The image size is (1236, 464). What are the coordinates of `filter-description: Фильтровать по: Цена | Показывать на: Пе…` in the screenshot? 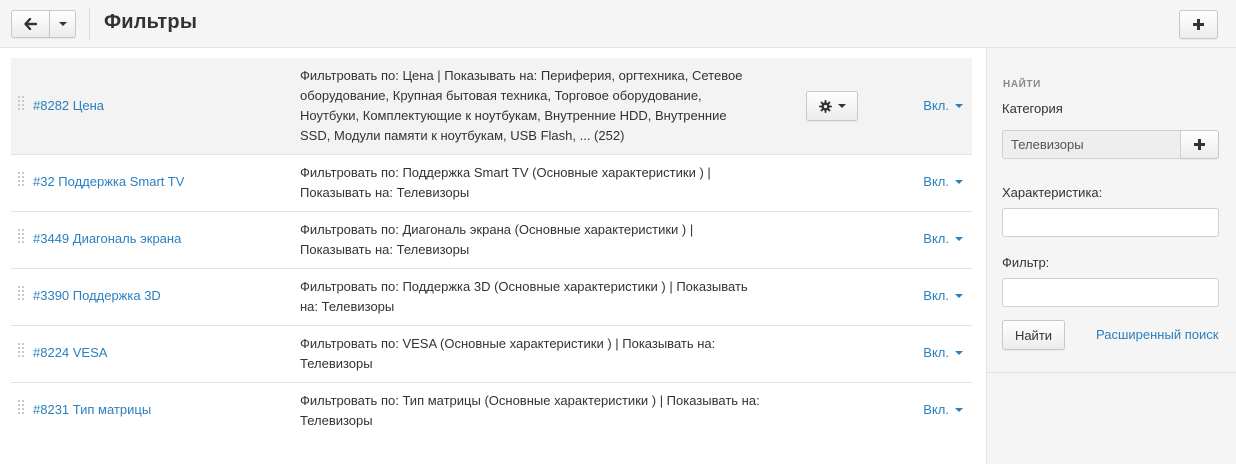 It's located at (521, 105).